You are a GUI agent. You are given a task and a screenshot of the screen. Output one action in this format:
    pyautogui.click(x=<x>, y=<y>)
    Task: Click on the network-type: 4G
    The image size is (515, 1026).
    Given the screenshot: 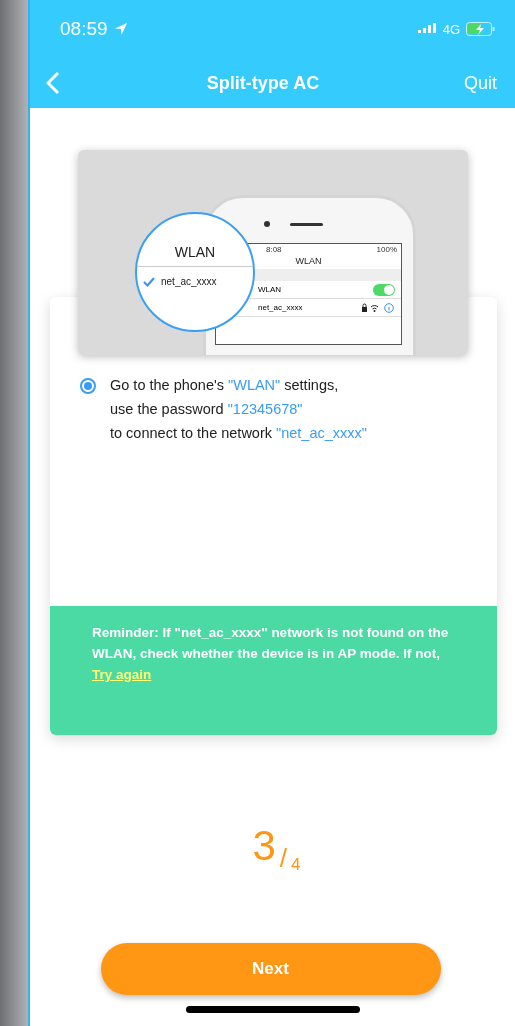 What is the action you would take?
    pyautogui.click(x=451, y=29)
    